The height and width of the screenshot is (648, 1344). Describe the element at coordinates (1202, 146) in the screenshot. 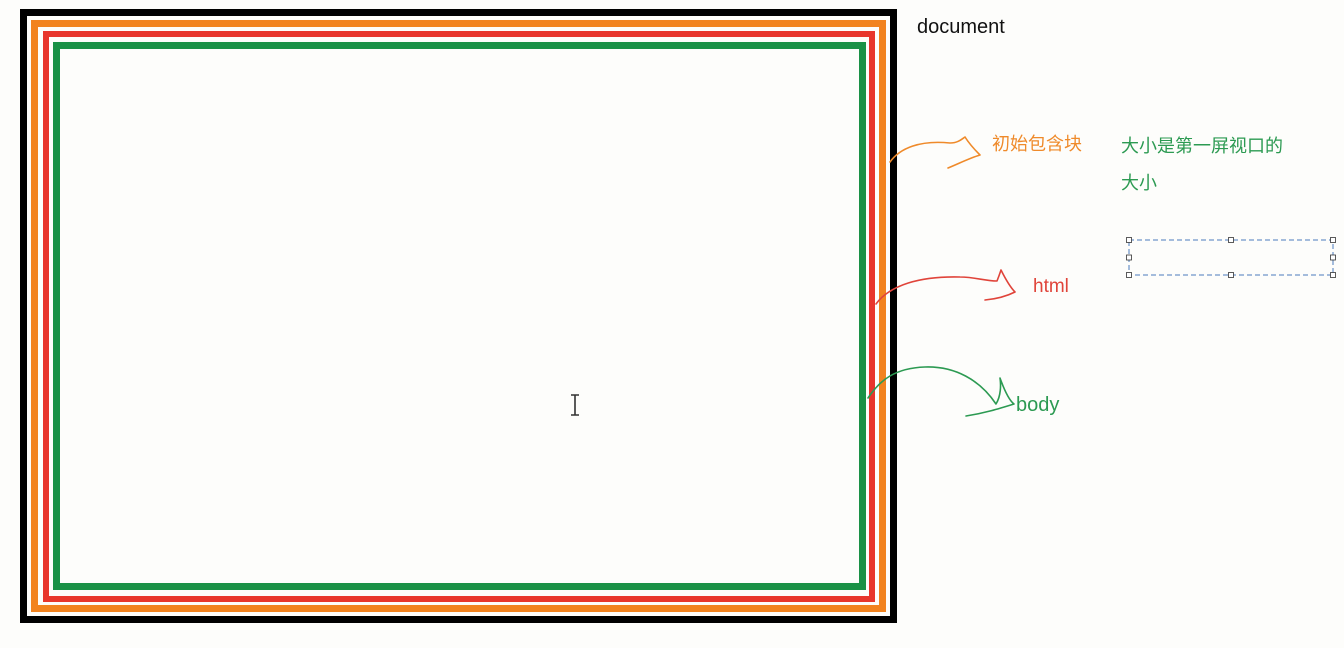

I see `size-note-line1: 大小是第一屏视口的` at that location.